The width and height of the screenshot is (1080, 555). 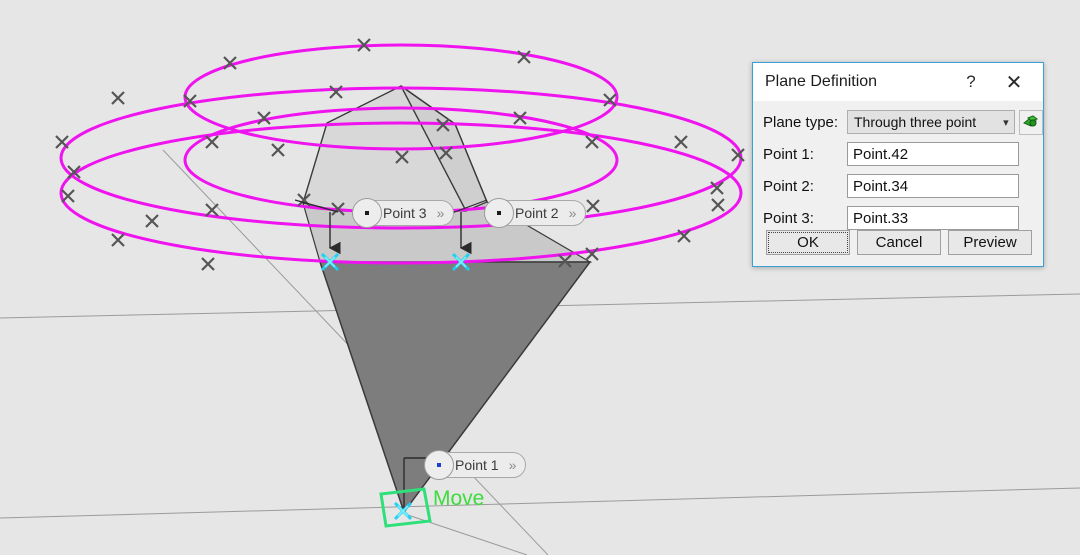 What do you see at coordinates (1014, 82) in the screenshot?
I see `close-icon: ✕` at bounding box center [1014, 82].